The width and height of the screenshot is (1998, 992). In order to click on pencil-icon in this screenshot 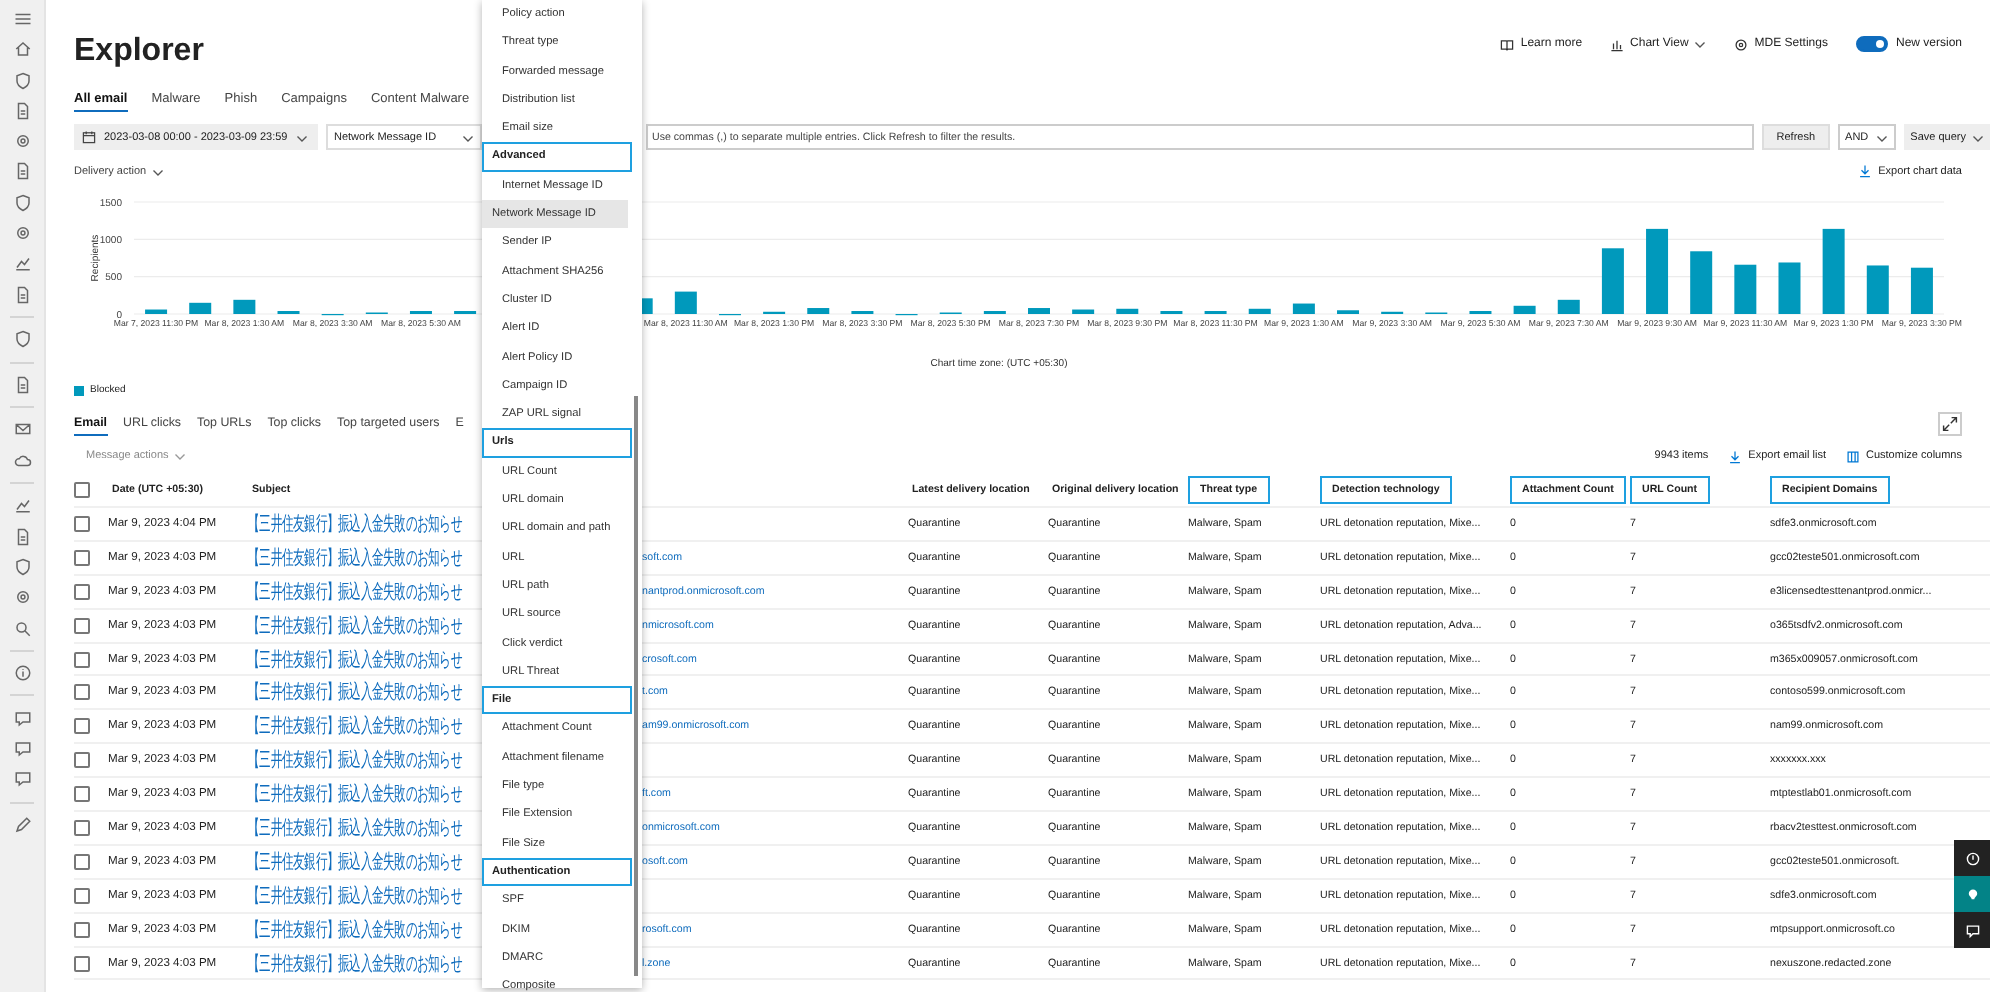, I will do `click(22, 824)`.